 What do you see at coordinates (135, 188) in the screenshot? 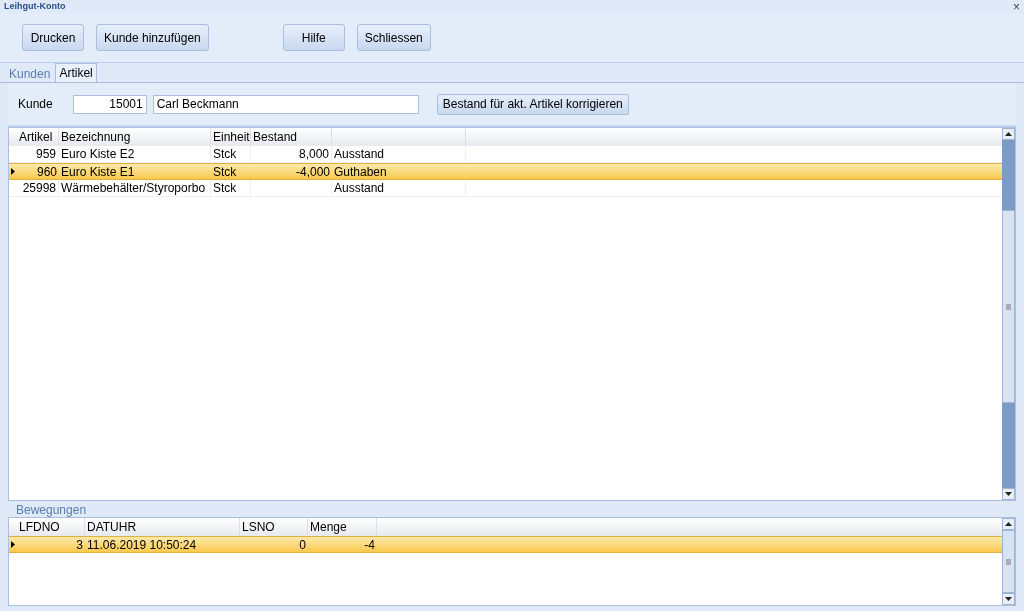
I see `table-cell: Wärmebehälter/Styroporbo` at bounding box center [135, 188].